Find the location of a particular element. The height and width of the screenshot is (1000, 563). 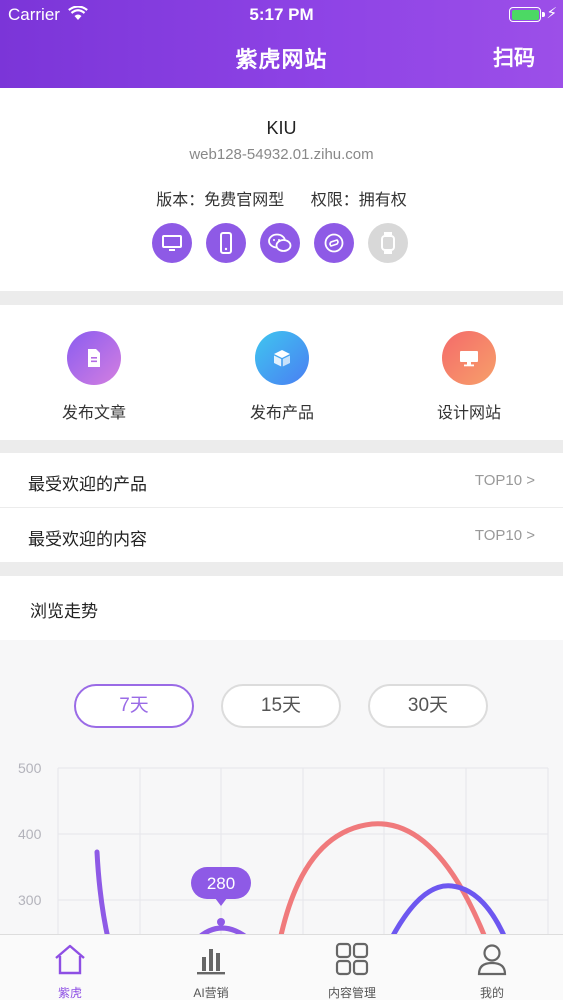

popular-products-label: 最受欢迎的产品 is located at coordinates (87, 484).